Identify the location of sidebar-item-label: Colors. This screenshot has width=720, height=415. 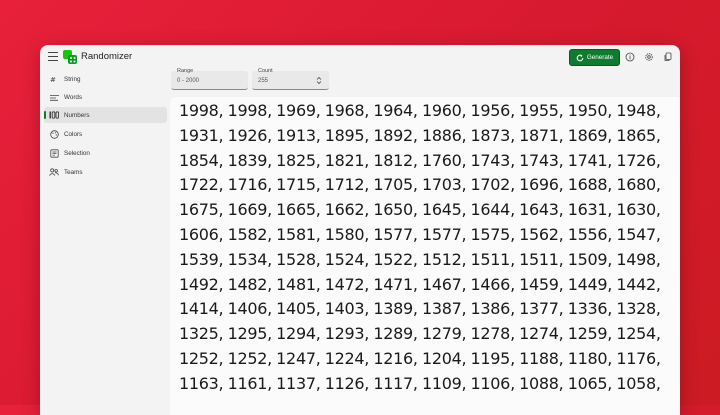
(73, 134).